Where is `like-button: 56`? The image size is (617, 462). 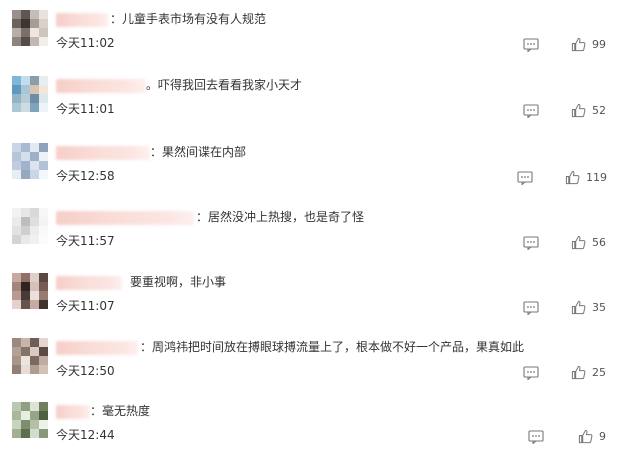 like-button: 56 is located at coordinates (588, 242).